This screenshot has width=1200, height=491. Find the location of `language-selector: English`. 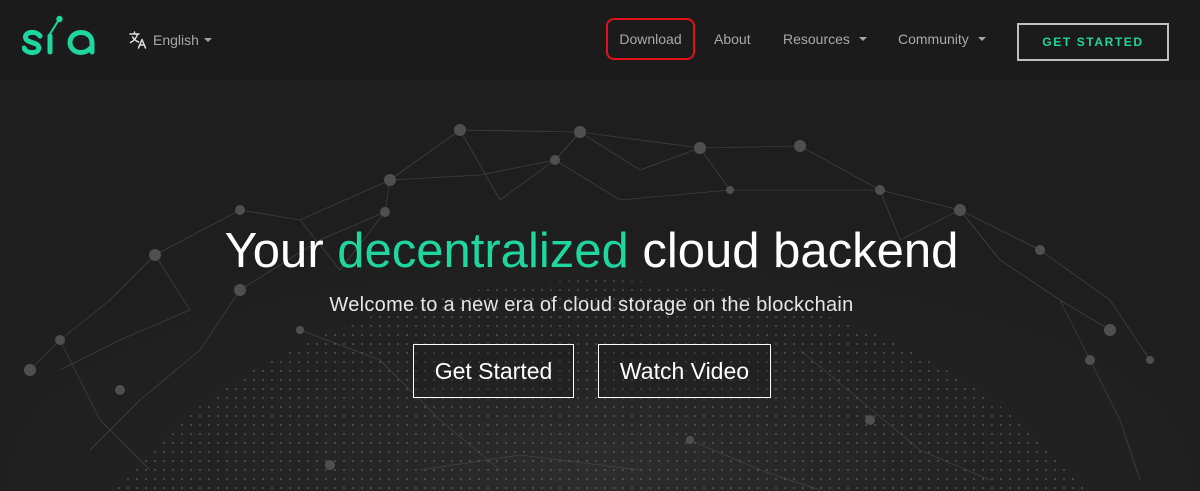

language-selector: English is located at coordinates (170, 40).